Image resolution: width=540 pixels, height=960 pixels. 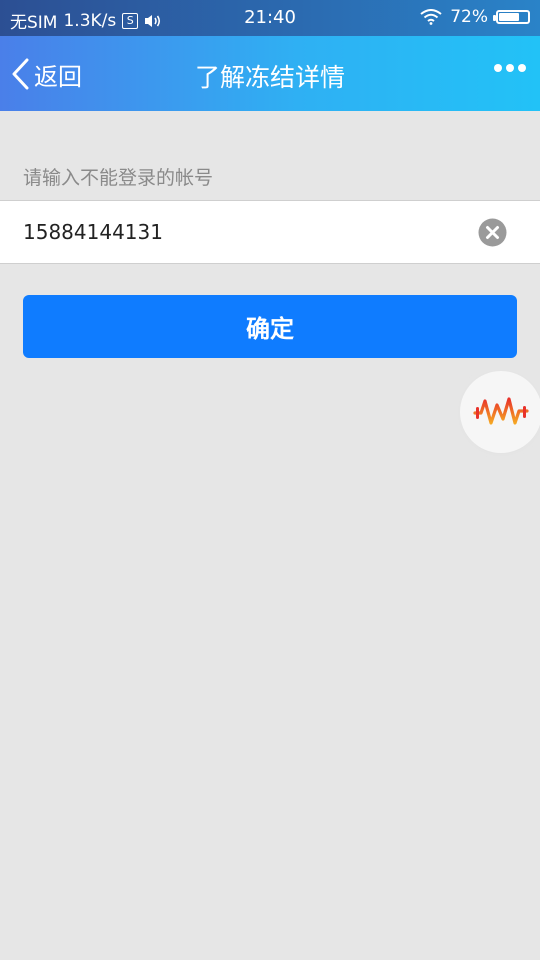 What do you see at coordinates (270, 18) in the screenshot?
I see `status-bar: 无SIM 1.3K/s S 21:40 72%` at bounding box center [270, 18].